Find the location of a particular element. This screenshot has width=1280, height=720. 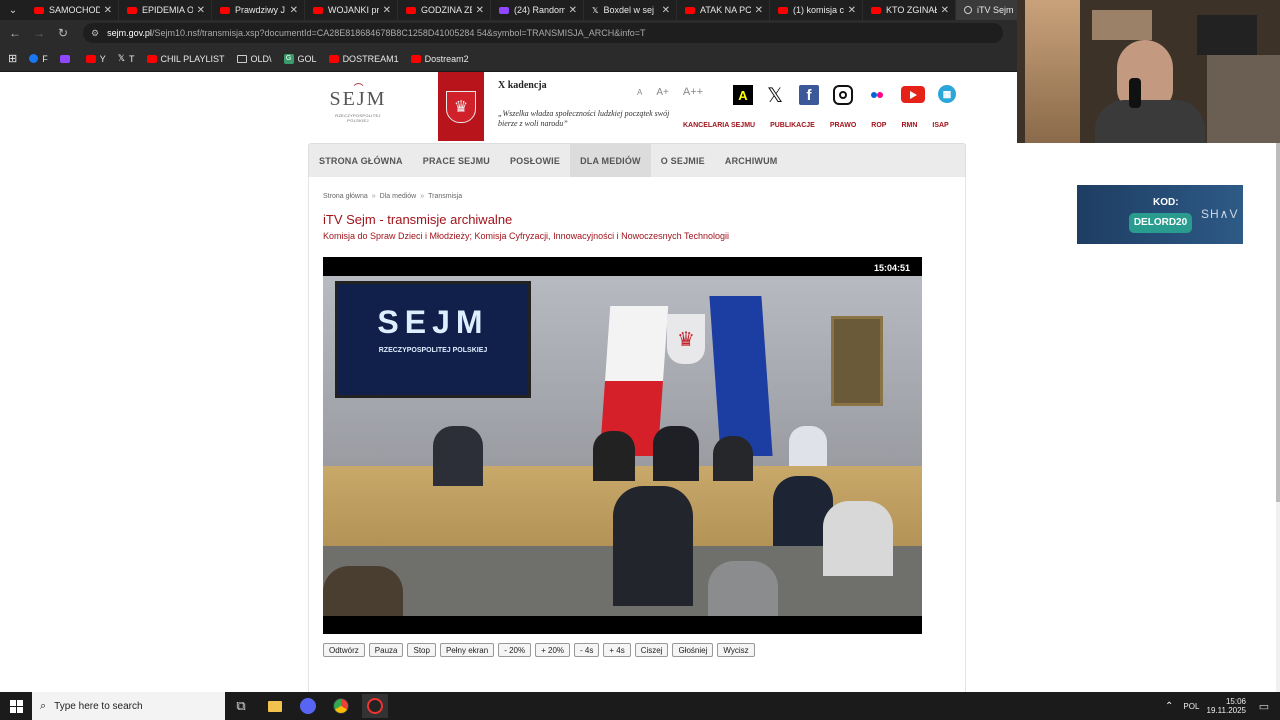

itv-icon: ▦ is located at coordinates (947, 94).